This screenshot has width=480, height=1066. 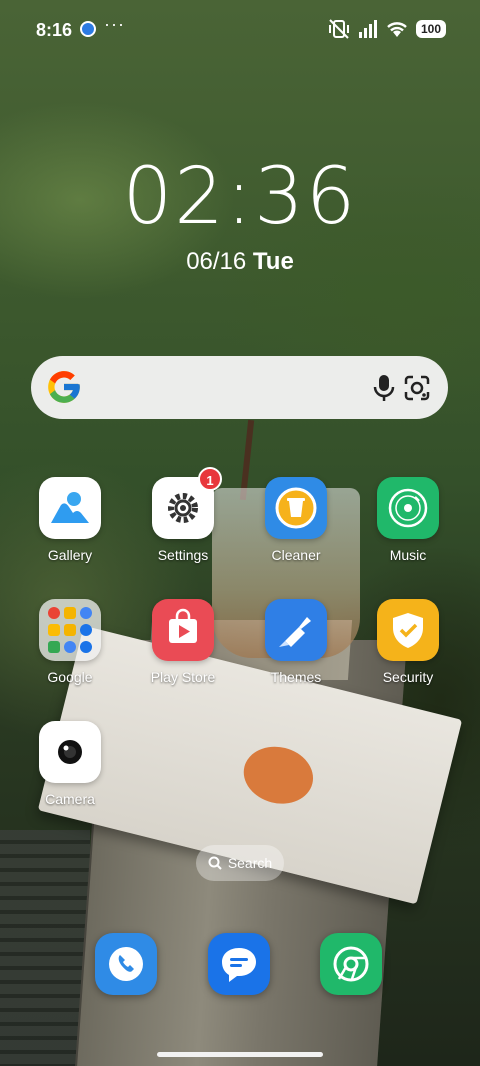 I want to click on app-notification-icon, so click(x=88, y=29).